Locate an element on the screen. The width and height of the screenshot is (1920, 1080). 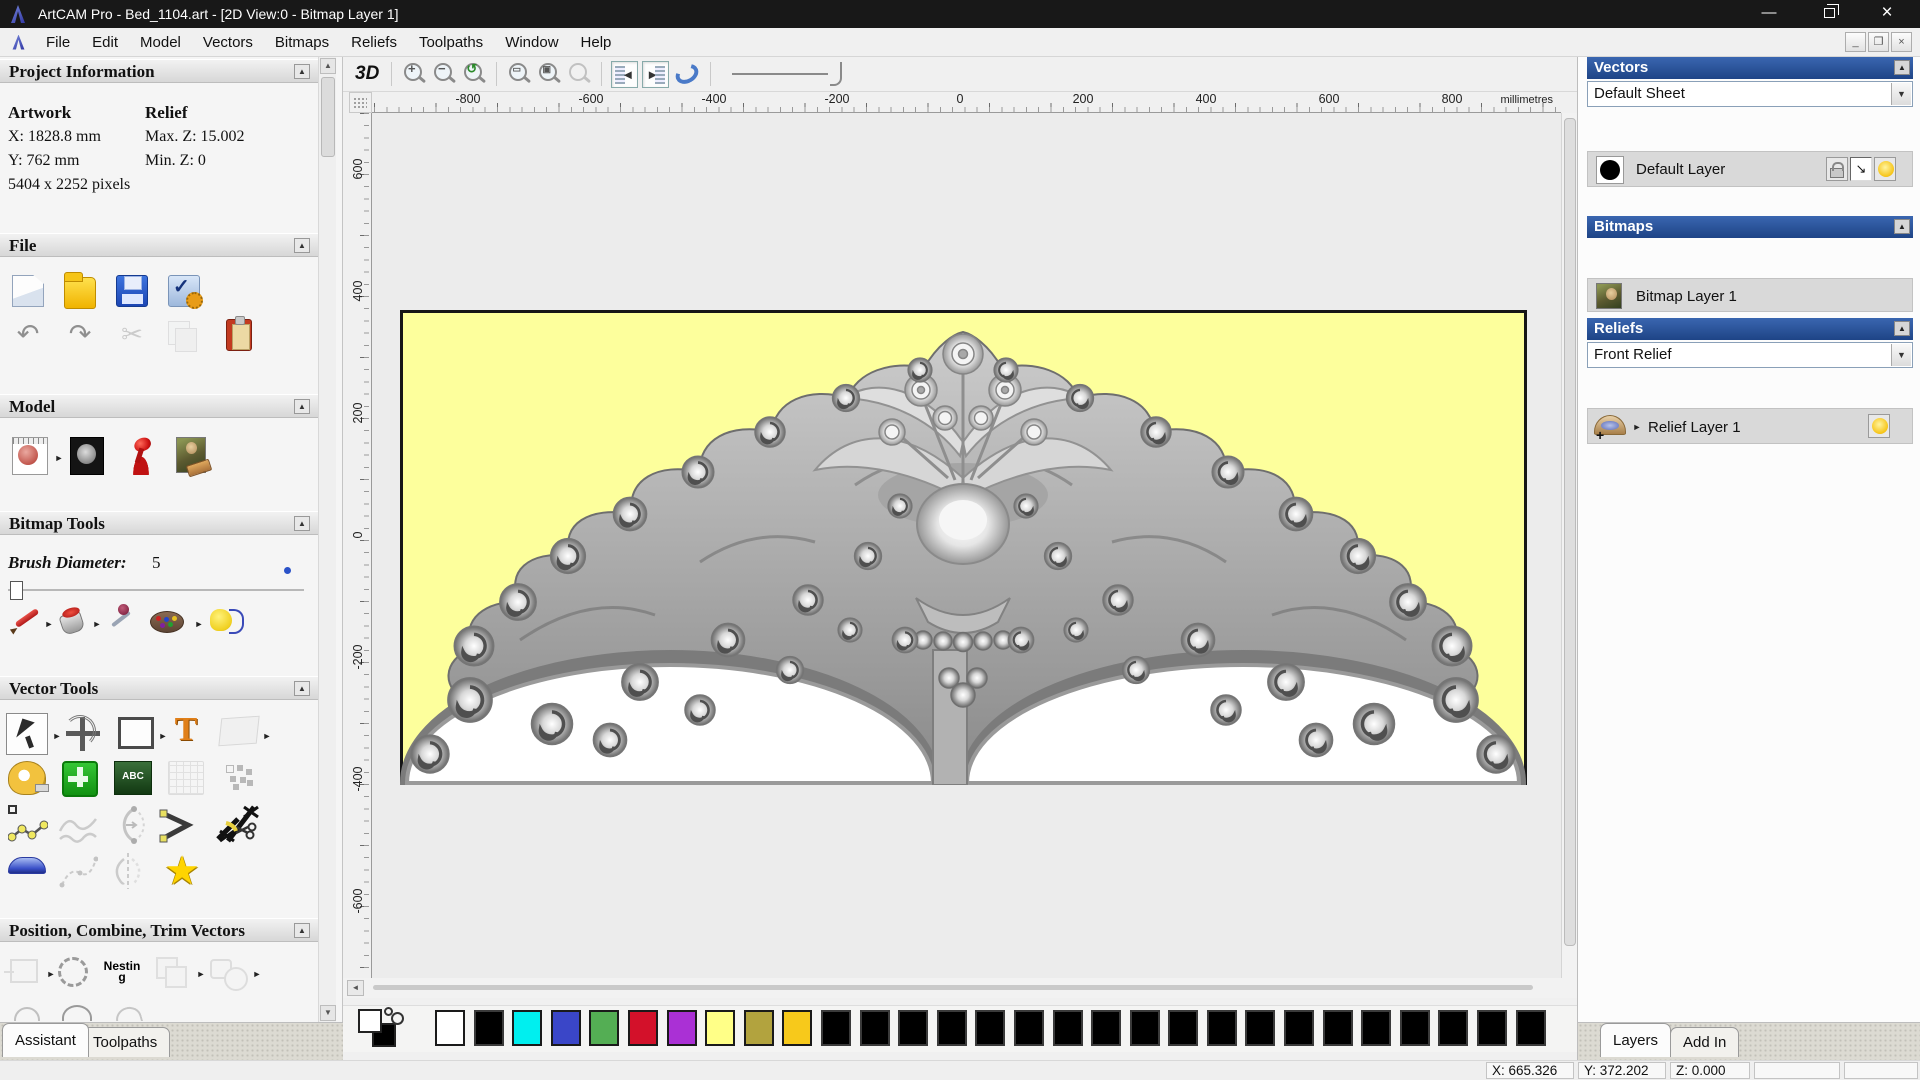
zoom-previous-icon: ↺ is located at coordinates (474, 74).